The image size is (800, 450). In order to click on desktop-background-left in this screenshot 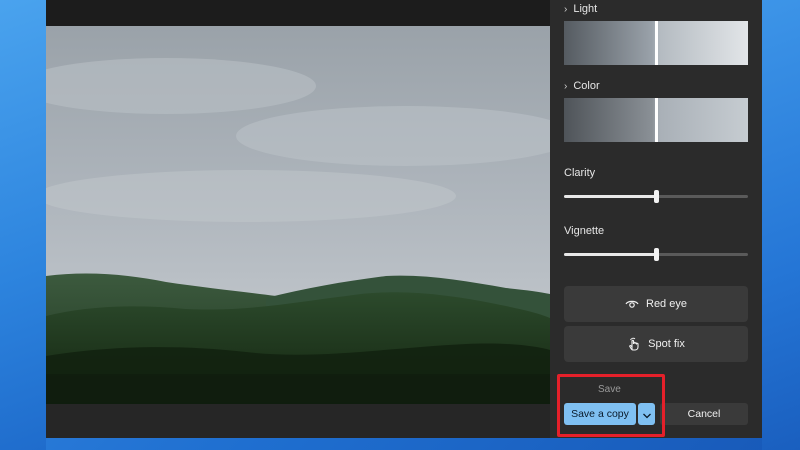, I will do `click(23, 225)`.